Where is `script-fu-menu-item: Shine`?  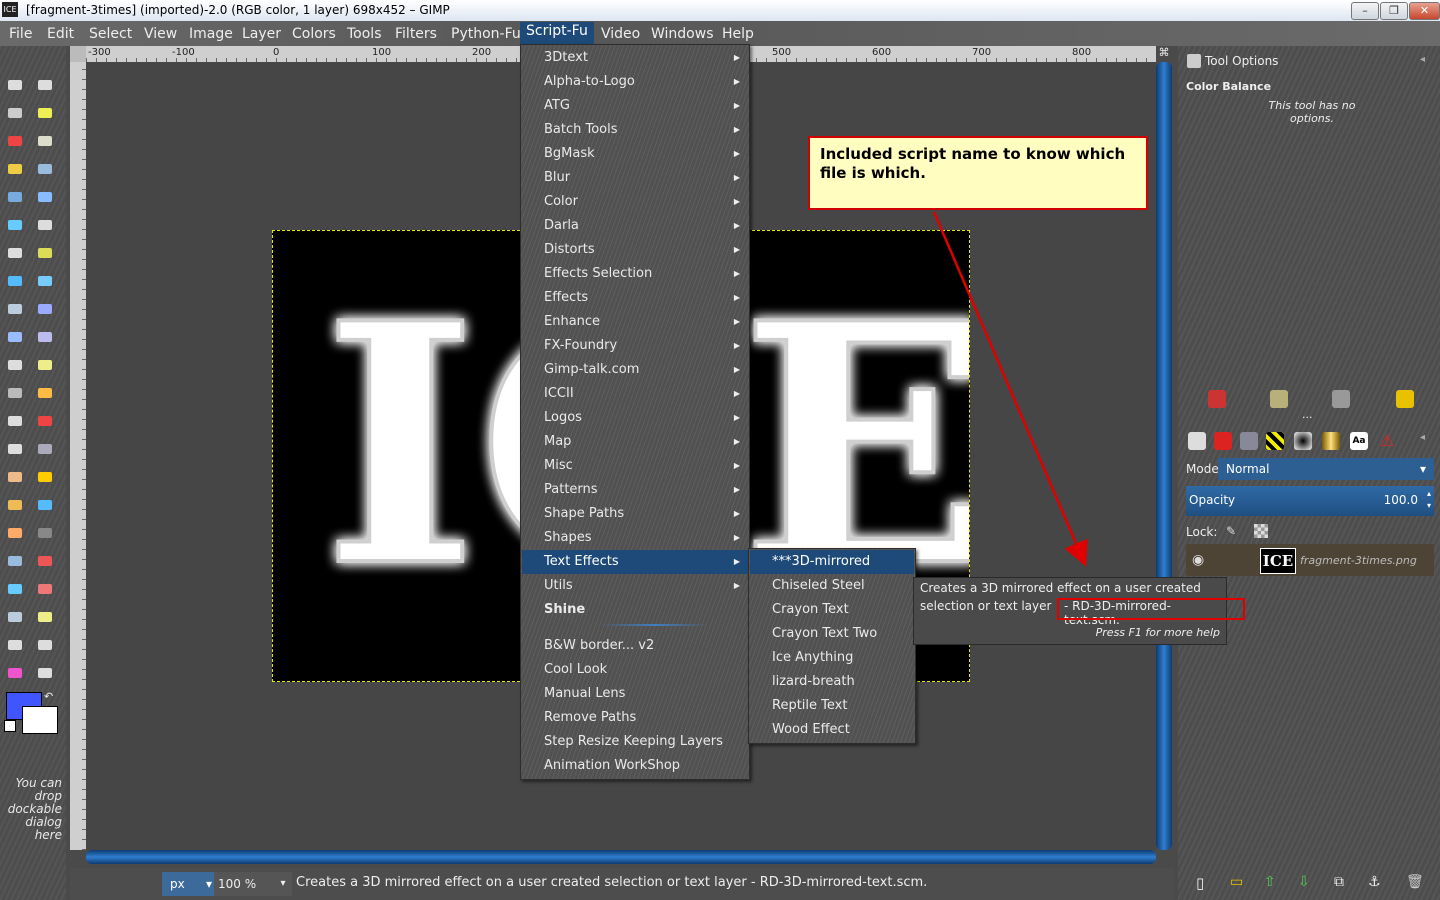 script-fu-menu-item: Shine is located at coordinates (635, 610).